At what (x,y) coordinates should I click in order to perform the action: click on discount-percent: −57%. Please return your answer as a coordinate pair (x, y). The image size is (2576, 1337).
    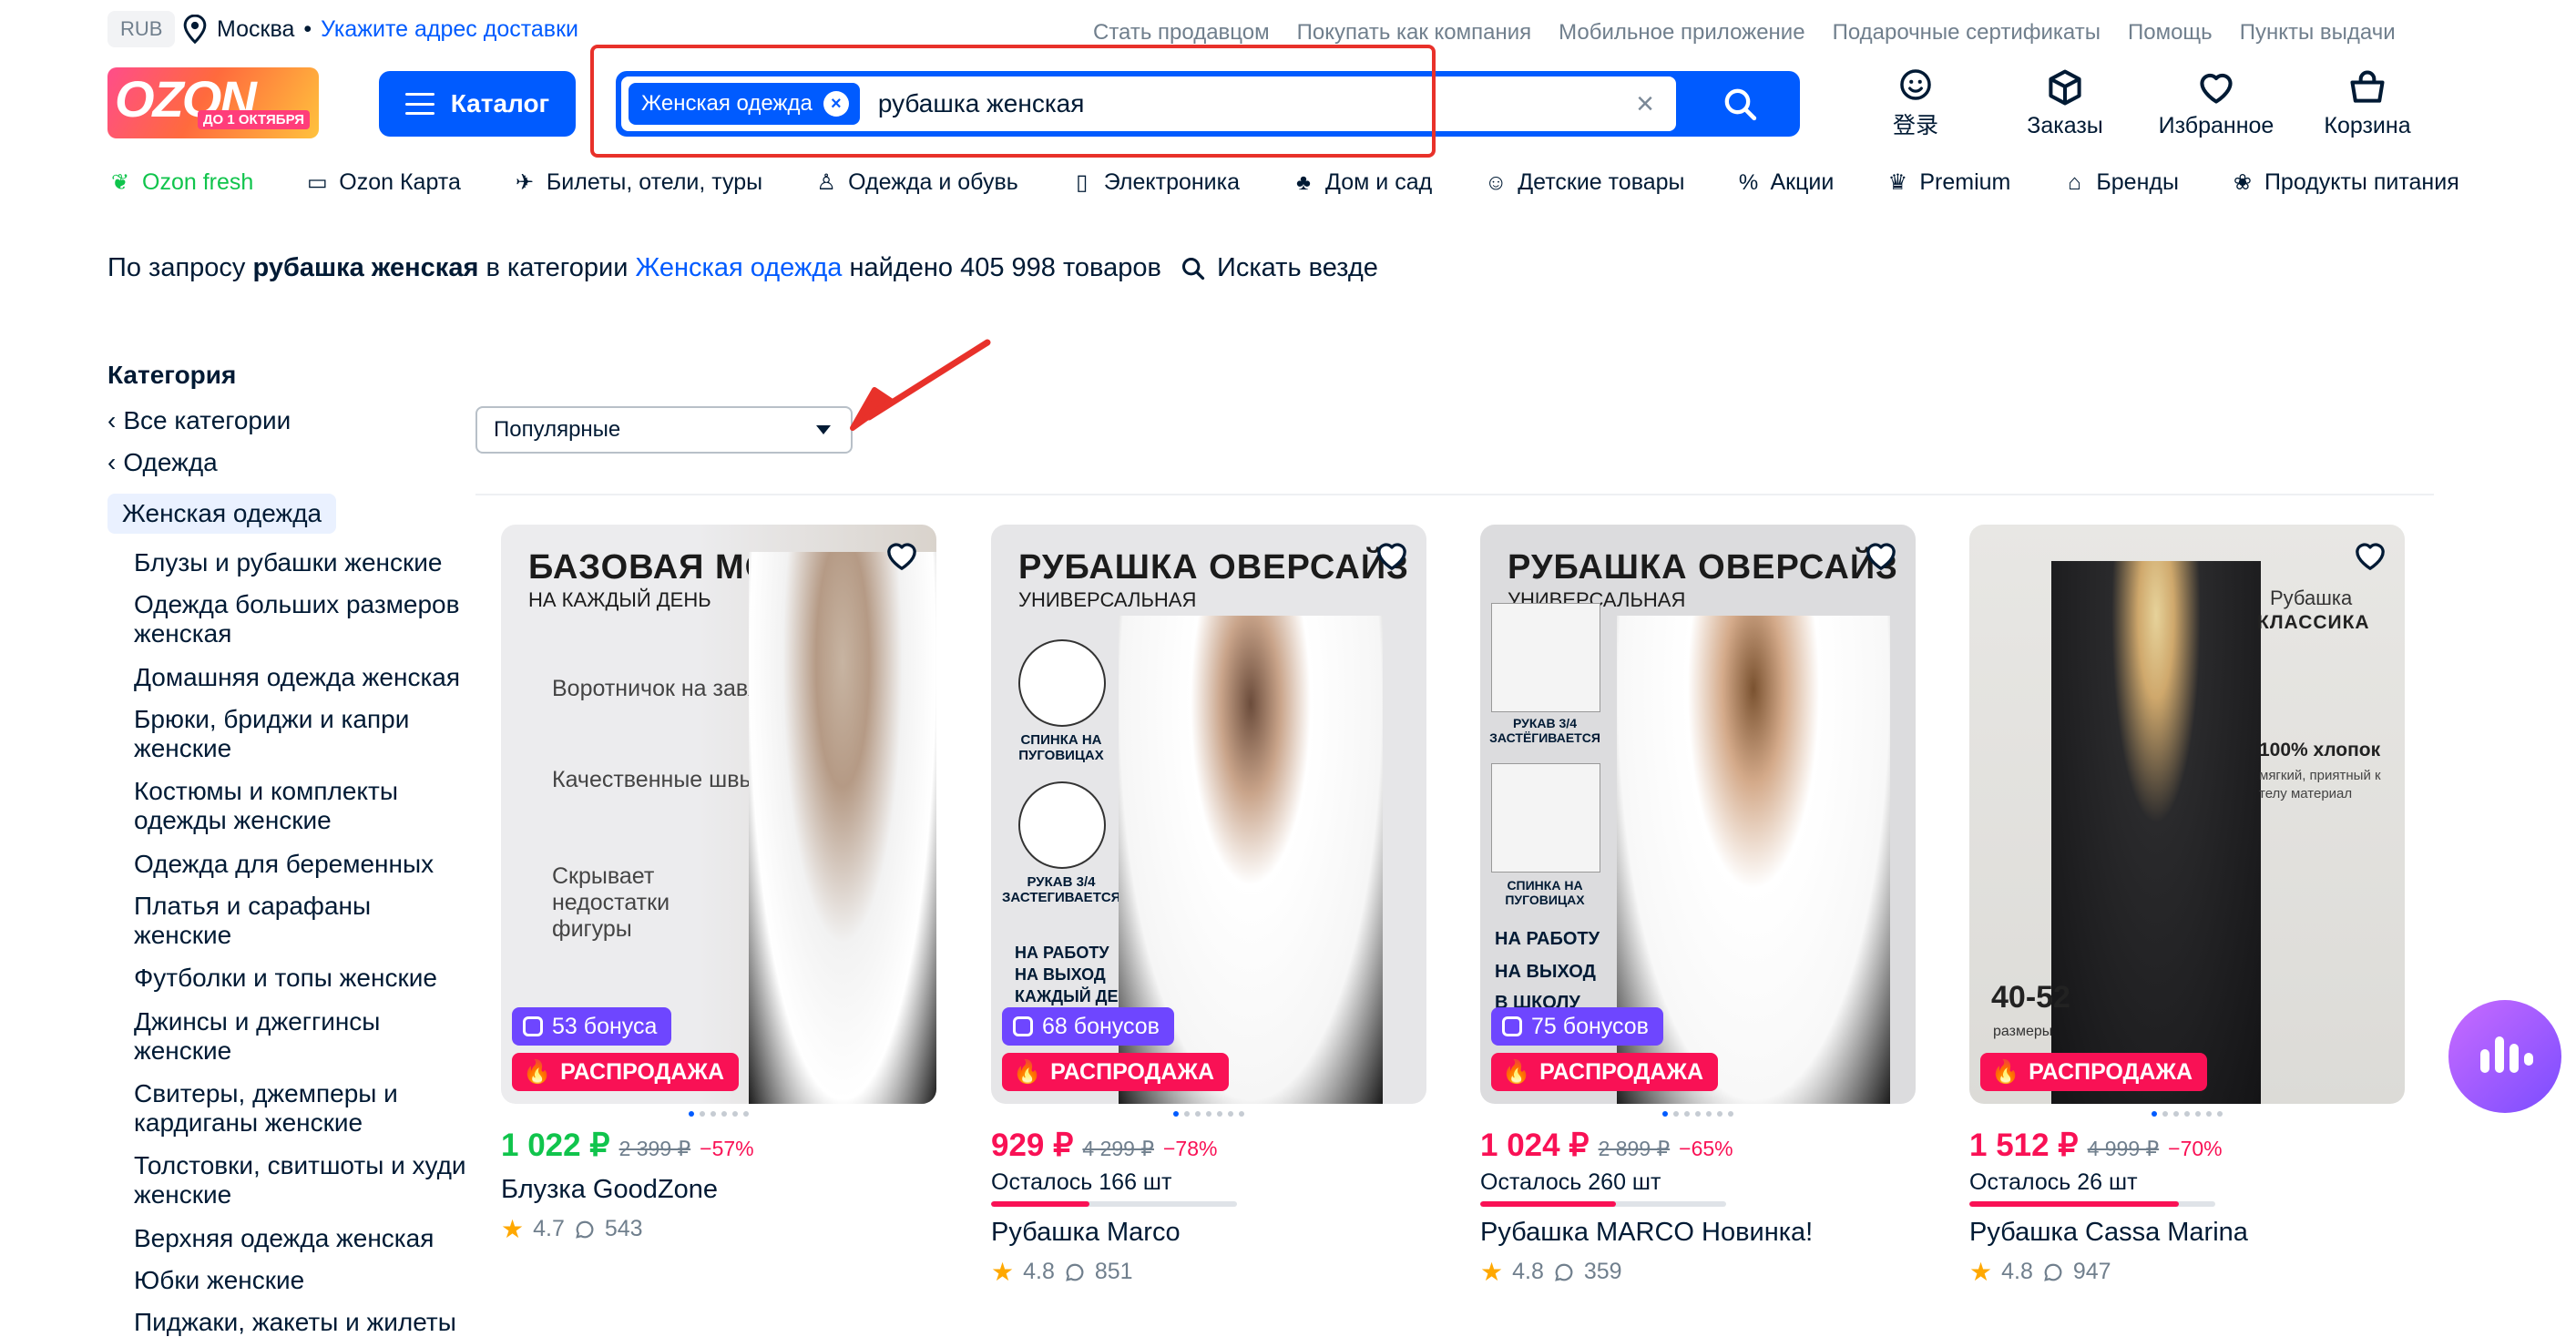
    Looking at the image, I should click on (727, 1148).